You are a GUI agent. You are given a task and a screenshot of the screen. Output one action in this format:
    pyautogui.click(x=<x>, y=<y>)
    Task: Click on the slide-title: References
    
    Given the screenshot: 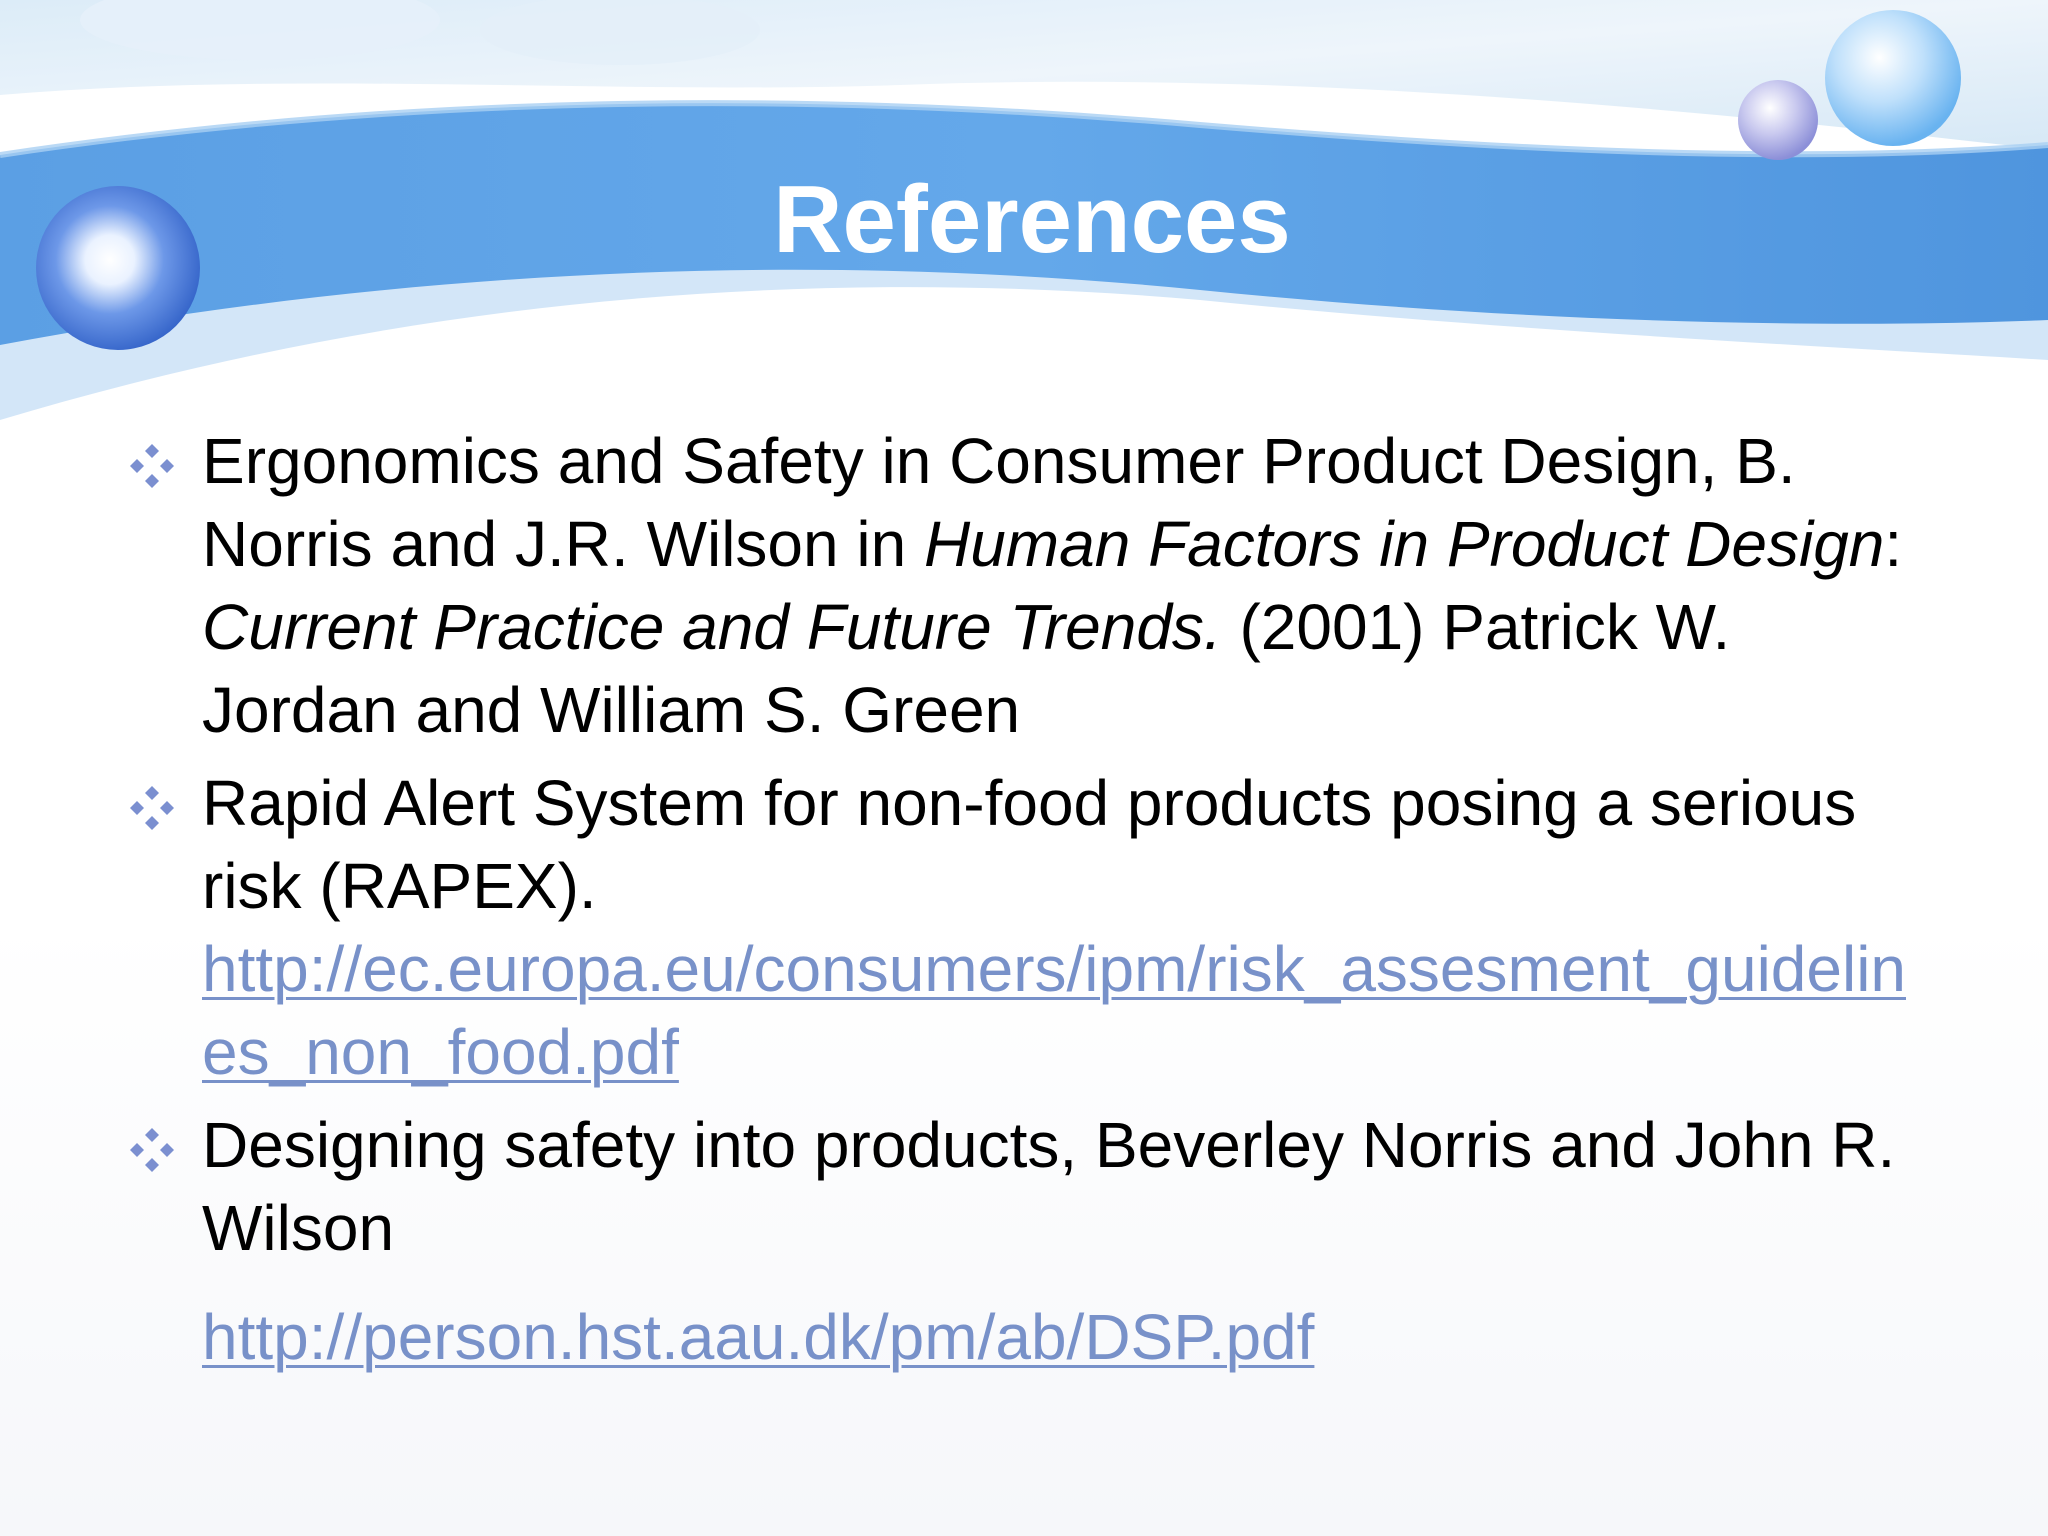 What is the action you would take?
    pyautogui.click(x=1032, y=219)
    